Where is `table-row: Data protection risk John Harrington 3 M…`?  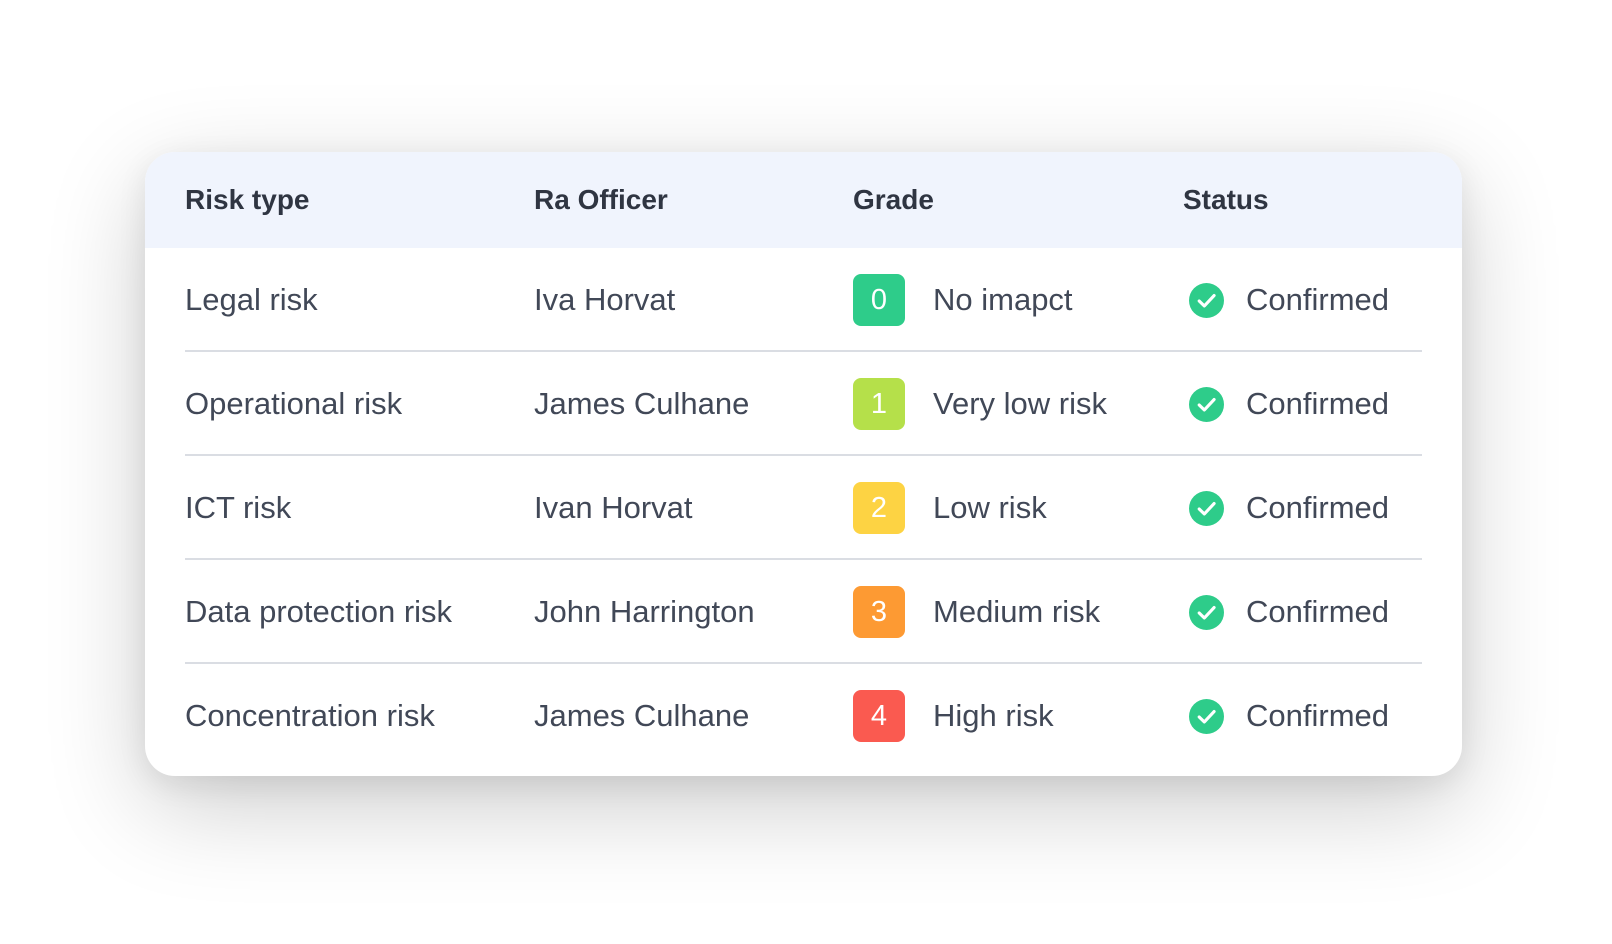
table-row: Data protection risk John Harrington 3 M… is located at coordinates (803, 612).